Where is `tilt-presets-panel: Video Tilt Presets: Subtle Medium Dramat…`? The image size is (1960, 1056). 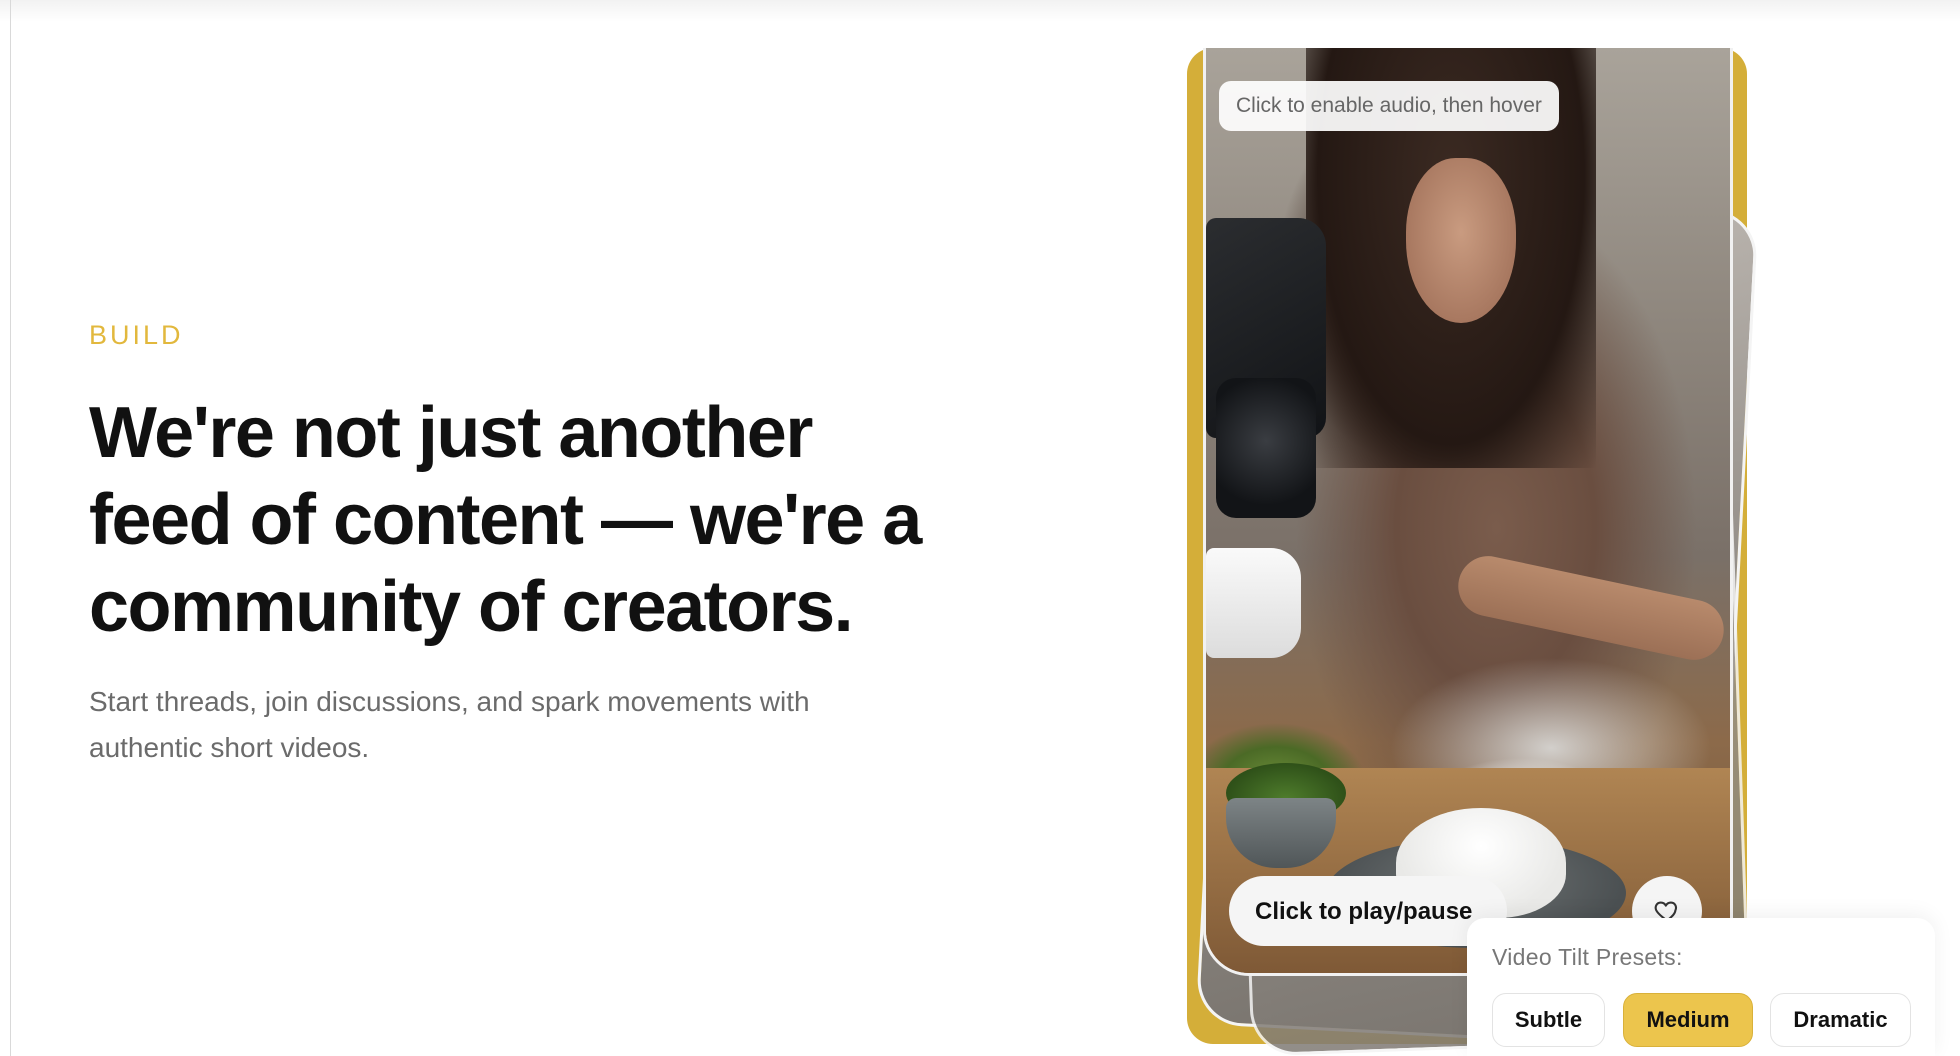
tilt-presets-panel: Video Tilt Presets: Subtle Medium Dramat… is located at coordinates (1701, 987).